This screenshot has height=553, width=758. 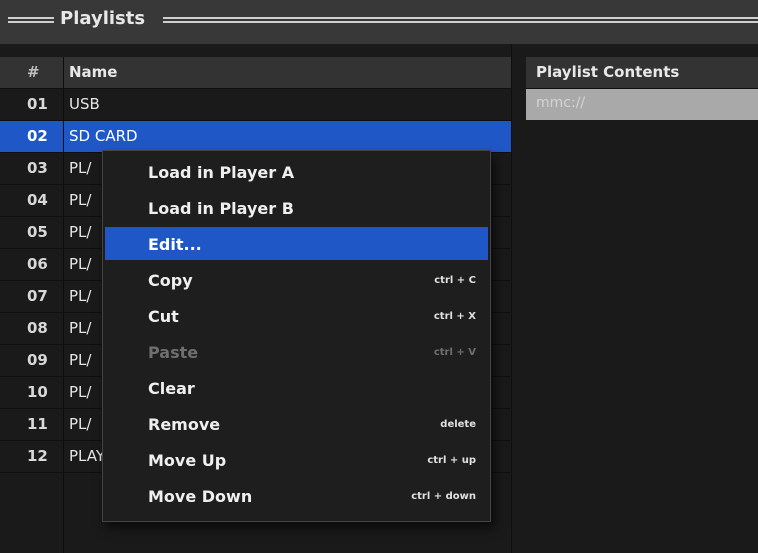 I want to click on menu-item-clear: Clear, so click(x=296, y=387).